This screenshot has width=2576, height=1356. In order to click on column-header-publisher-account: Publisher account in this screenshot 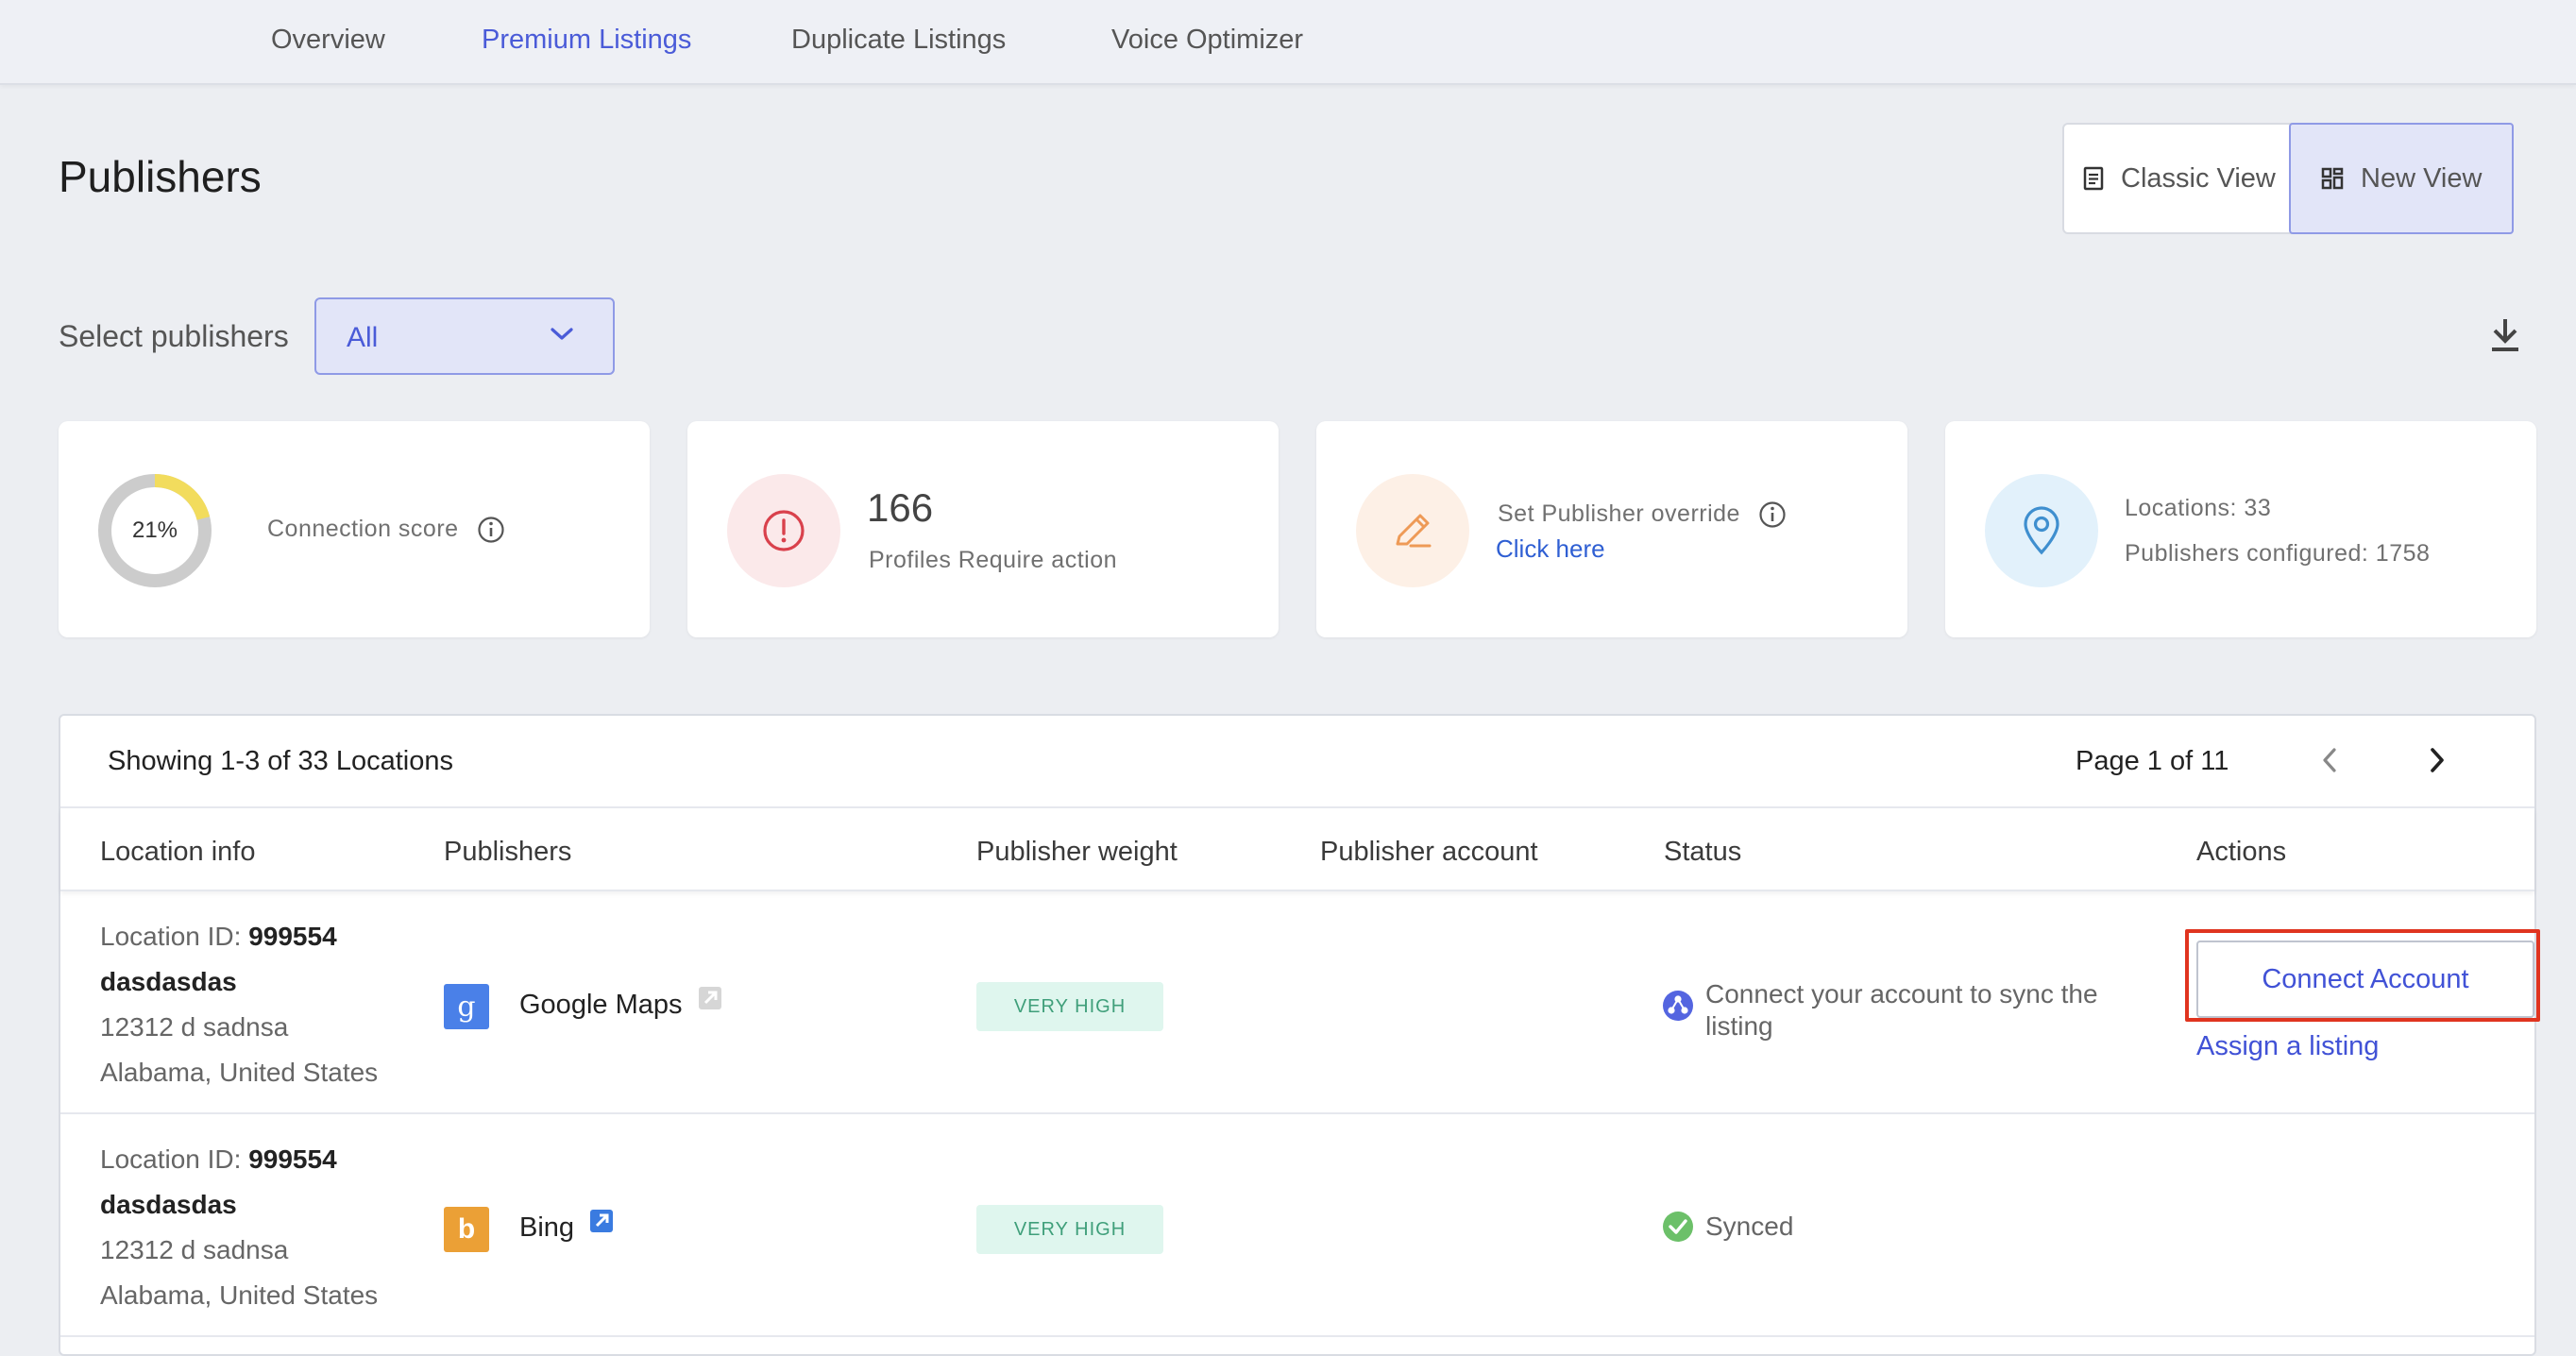, I will do `click(1429, 852)`.